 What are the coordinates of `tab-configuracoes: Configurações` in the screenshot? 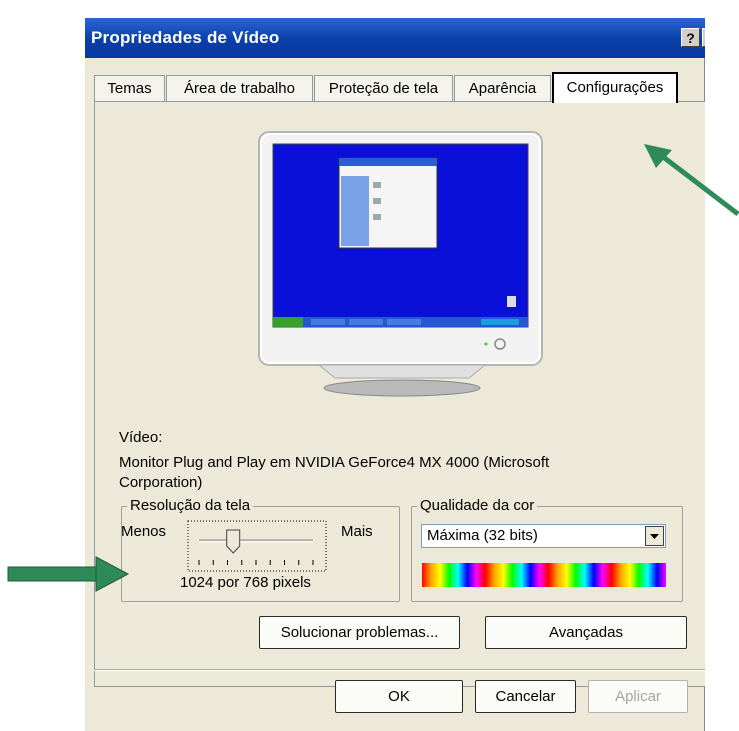 It's located at (615, 87).